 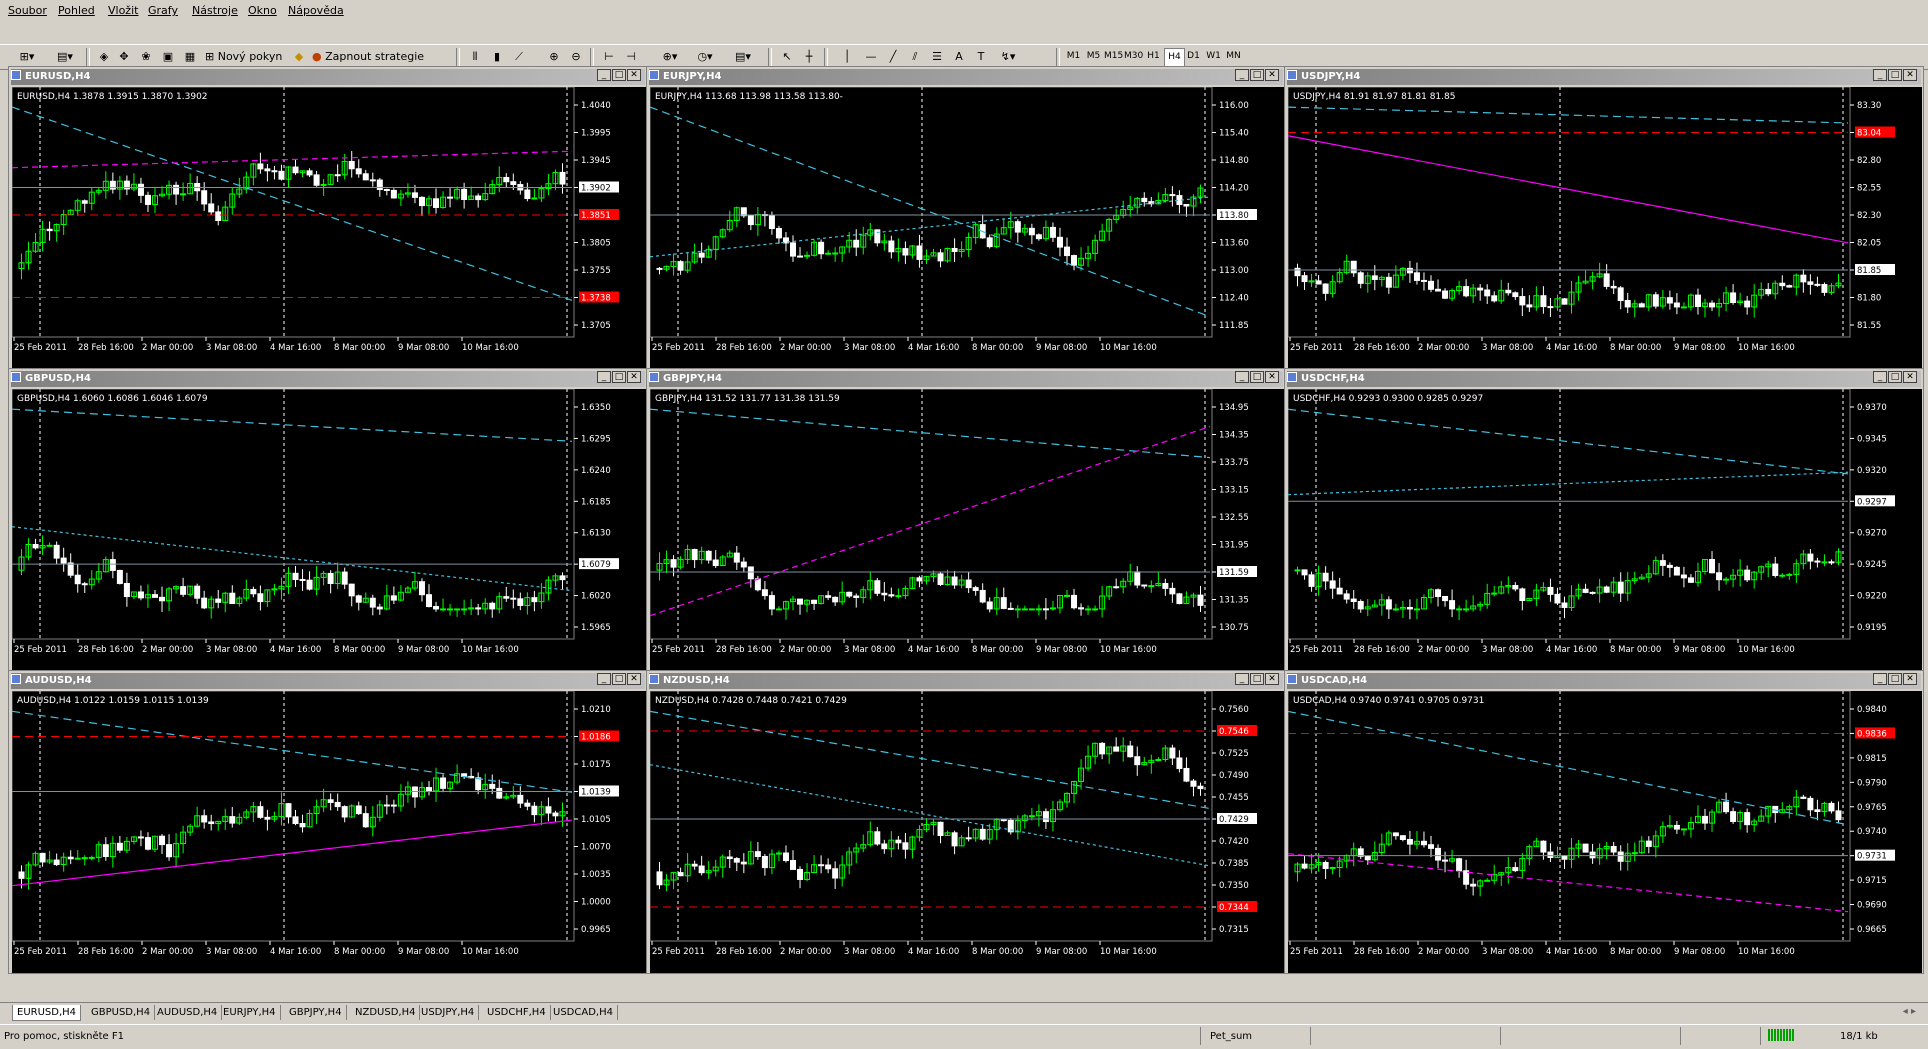 I want to click on trendline-icon: ╱, so click(x=893, y=56).